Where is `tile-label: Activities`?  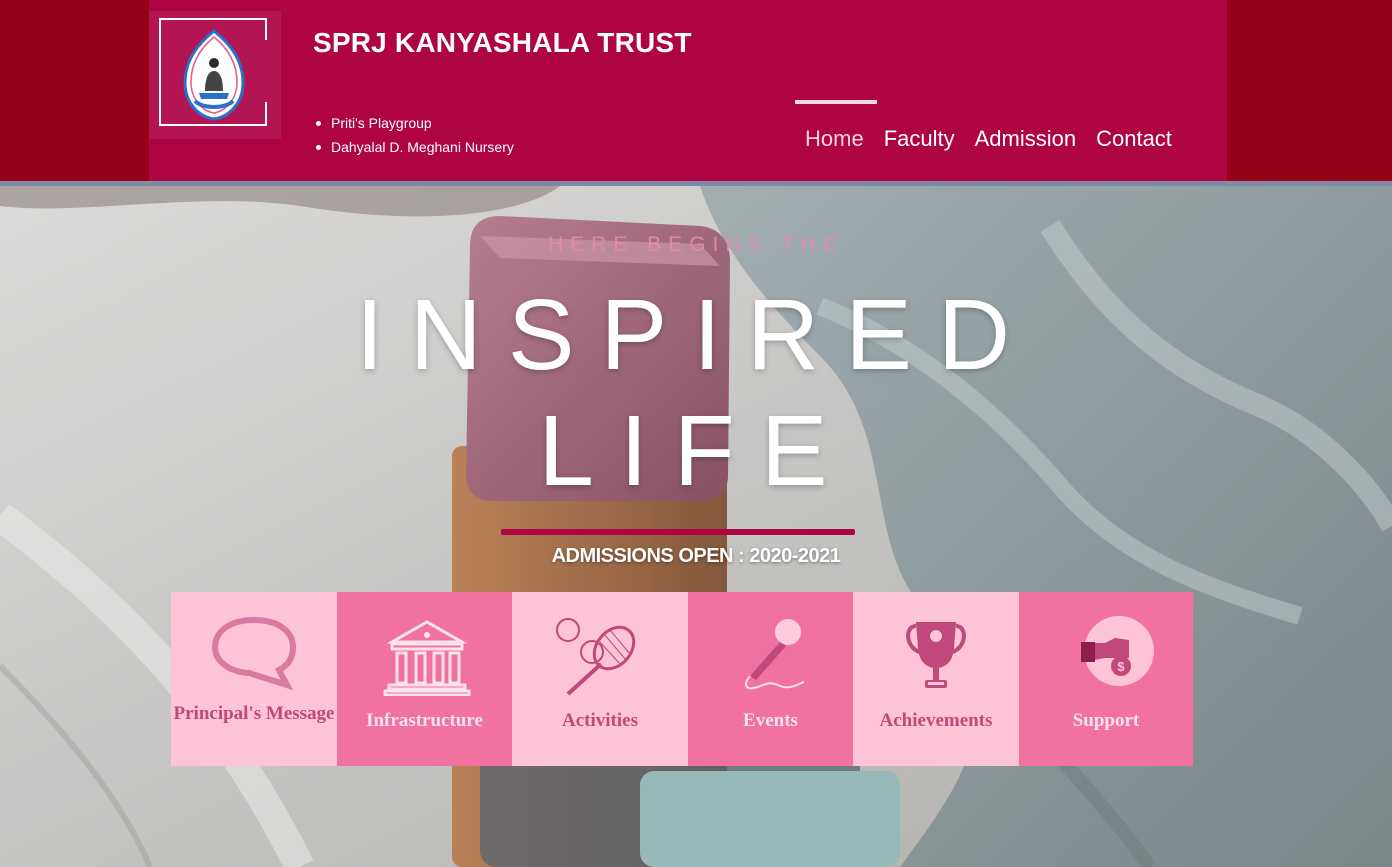
tile-label: Activities is located at coordinates (600, 720).